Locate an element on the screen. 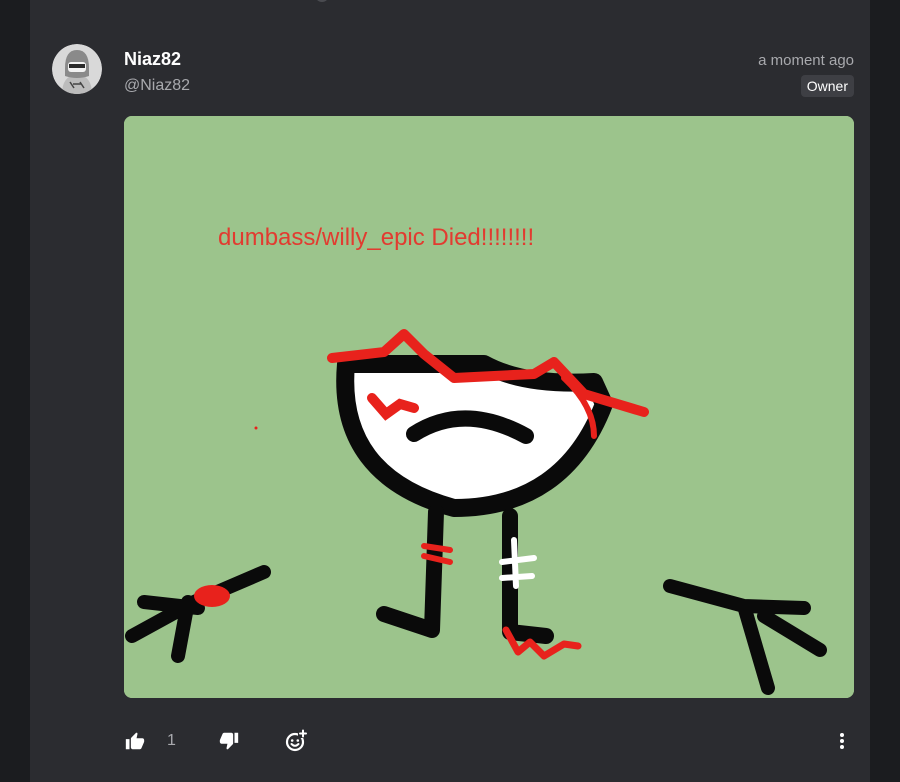 The height and width of the screenshot is (782, 900). author-handle: @Niaz82 is located at coordinates (157, 86).